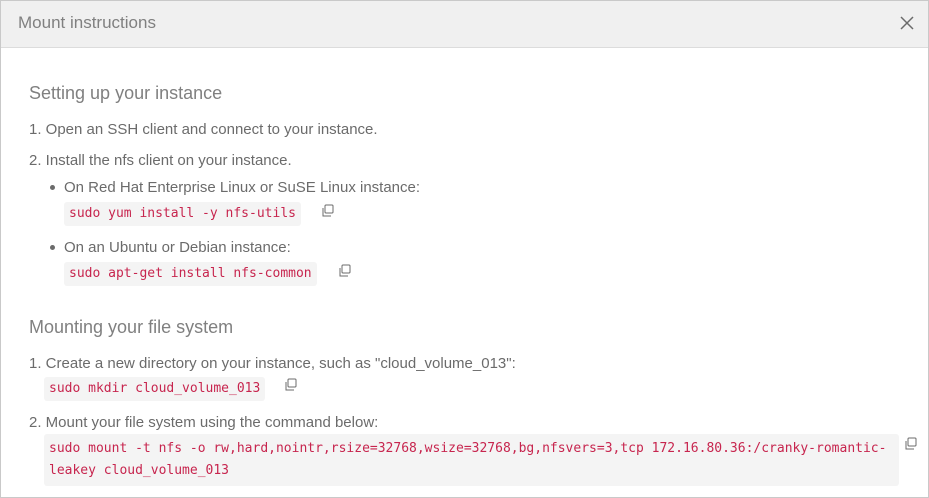 The image size is (929, 498). What do you see at coordinates (87, 22) in the screenshot?
I see `dialog-title: Mount instructions` at bounding box center [87, 22].